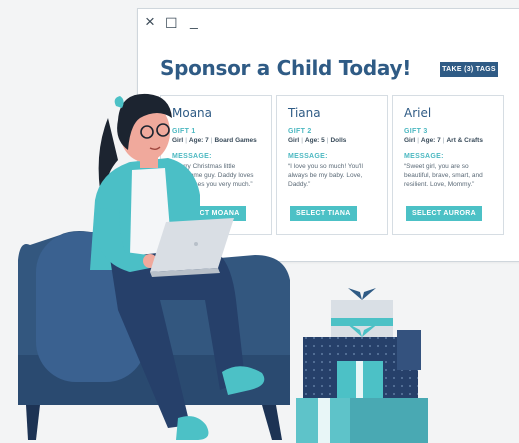 The width and height of the screenshot is (519, 443). Describe the element at coordinates (192, 113) in the screenshot. I see `child-name: Moana` at that location.